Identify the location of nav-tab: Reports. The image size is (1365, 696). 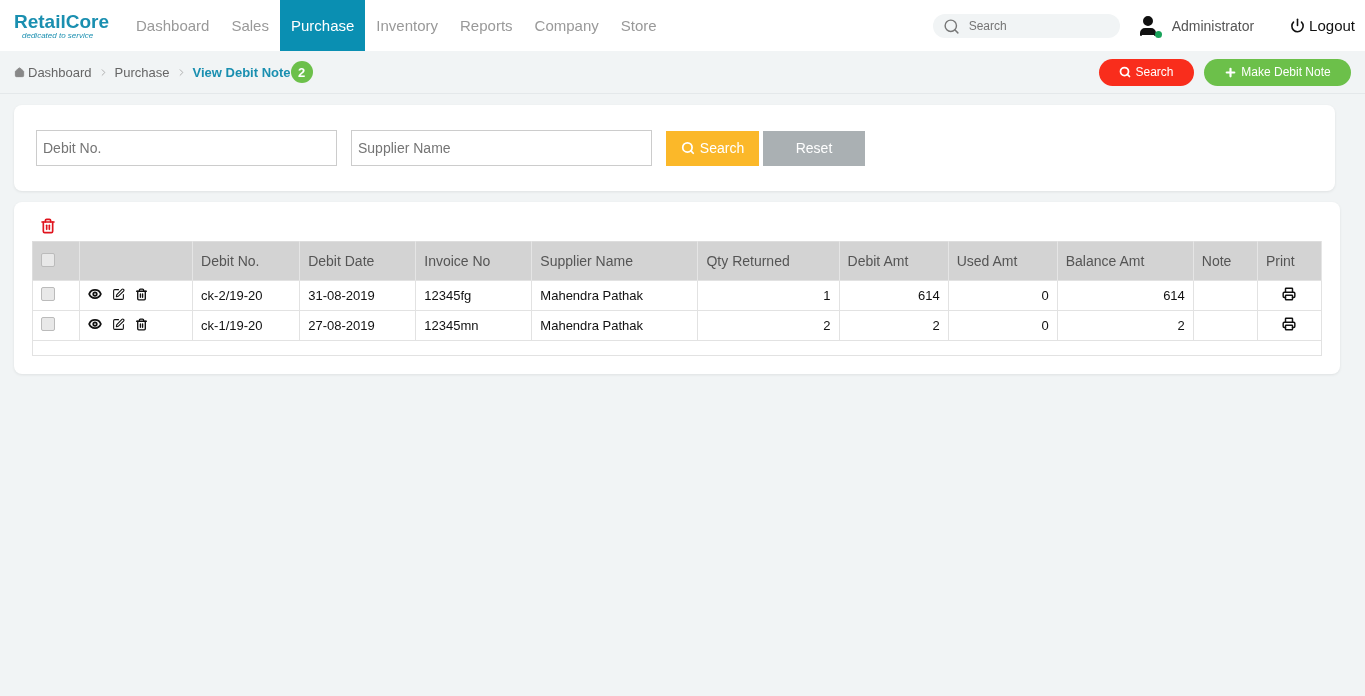
(486, 25).